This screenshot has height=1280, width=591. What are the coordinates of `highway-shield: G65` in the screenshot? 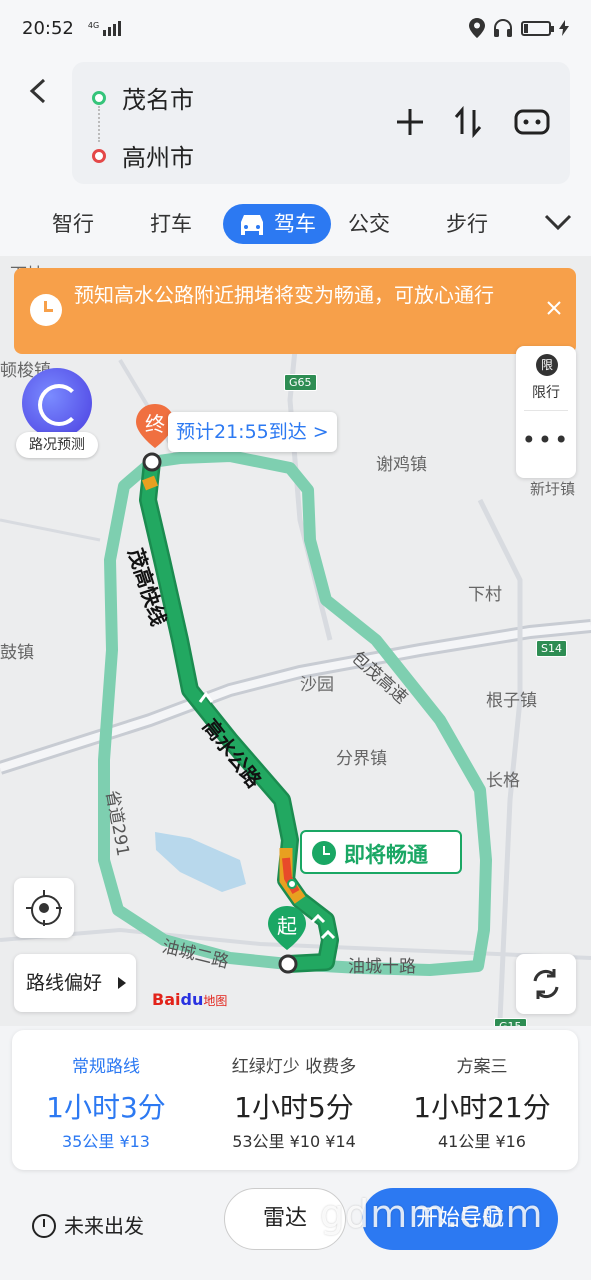 It's located at (300, 382).